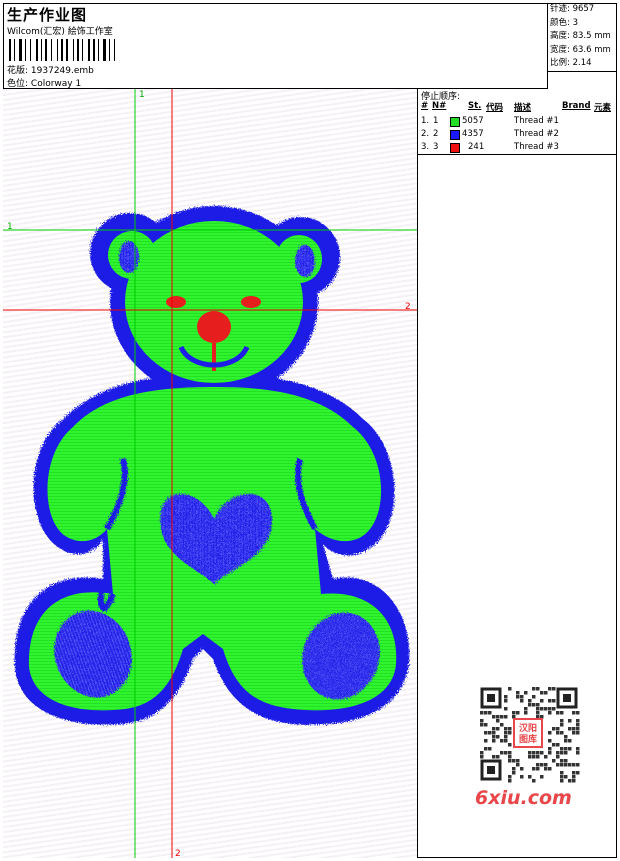 This screenshot has width=620, height=861. I want to click on table-row: 2. 2 4357 Thread #2, so click(517, 134).